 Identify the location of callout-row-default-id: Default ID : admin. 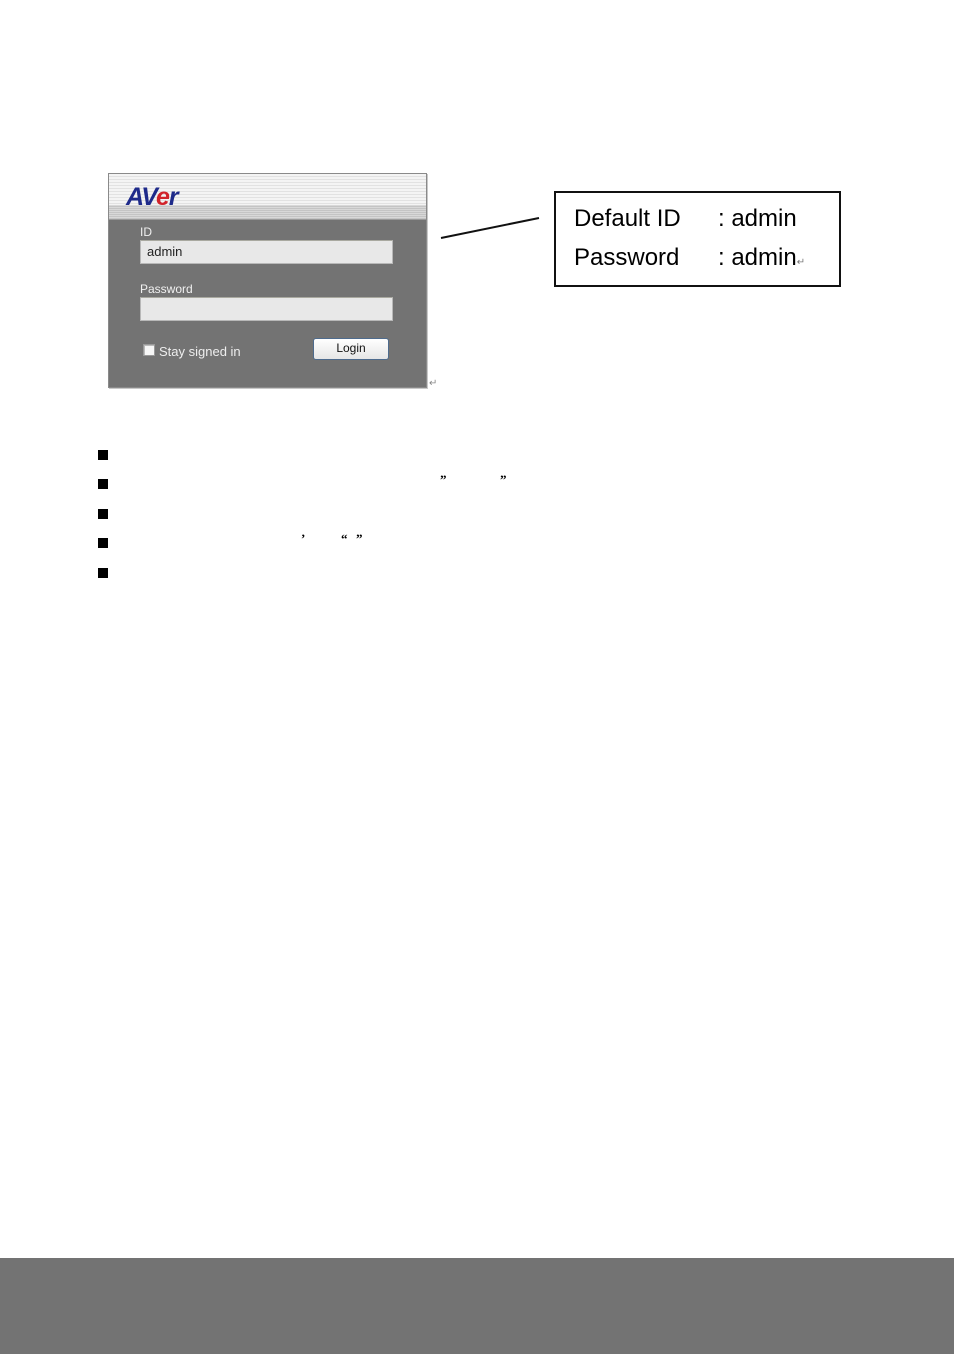
(685, 219).